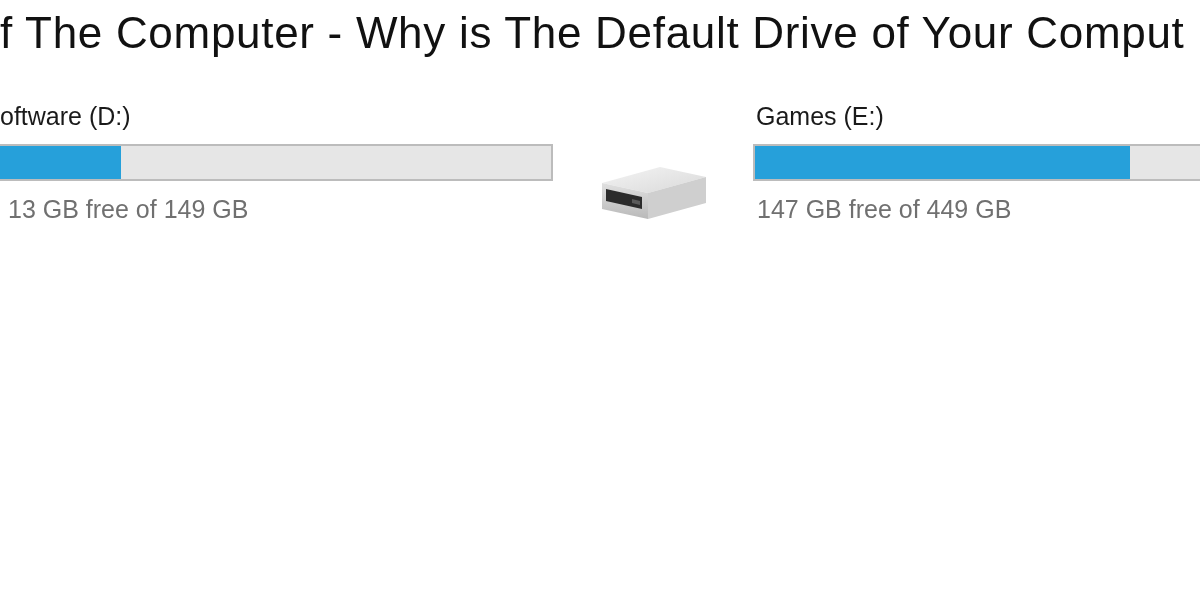  What do you see at coordinates (66, 116) in the screenshot?
I see `drive-label: oftware (D:)` at bounding box center [66, 116].